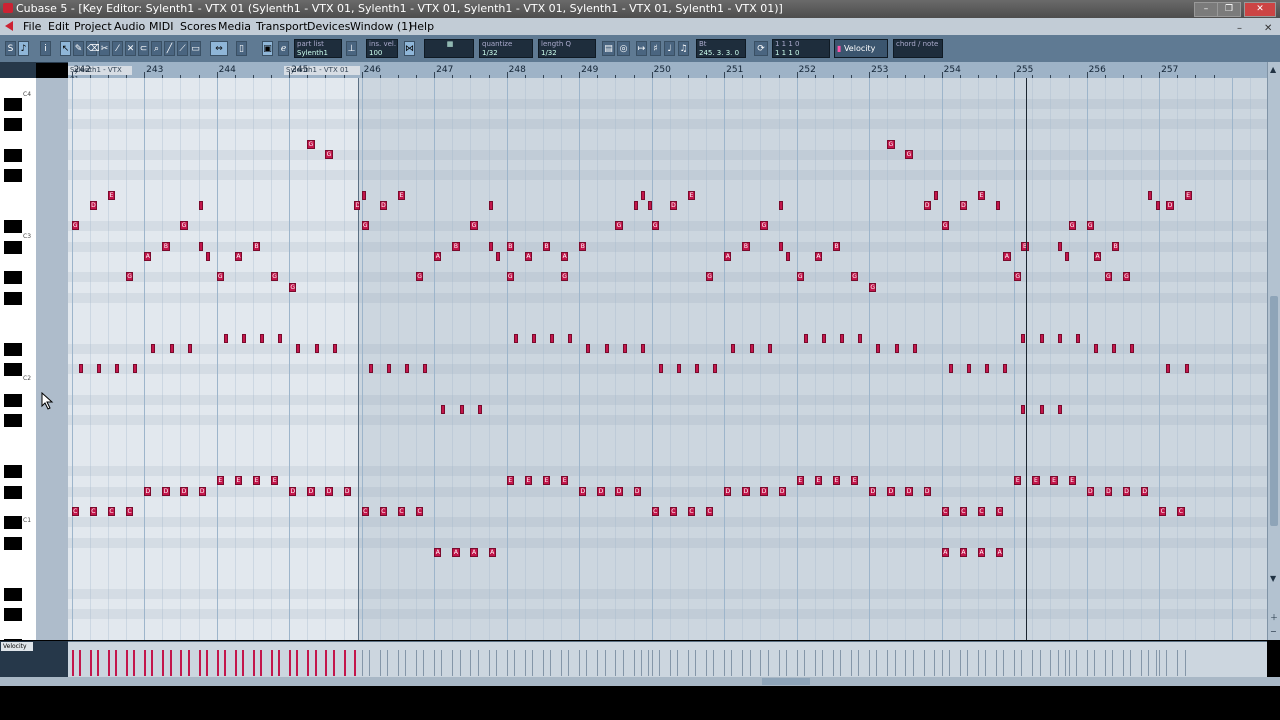 Image resolution: width=1280 pixels, height=720 pixels. I want to click on controller-lane-selector: ▮ Velocity, so click(861, 48).